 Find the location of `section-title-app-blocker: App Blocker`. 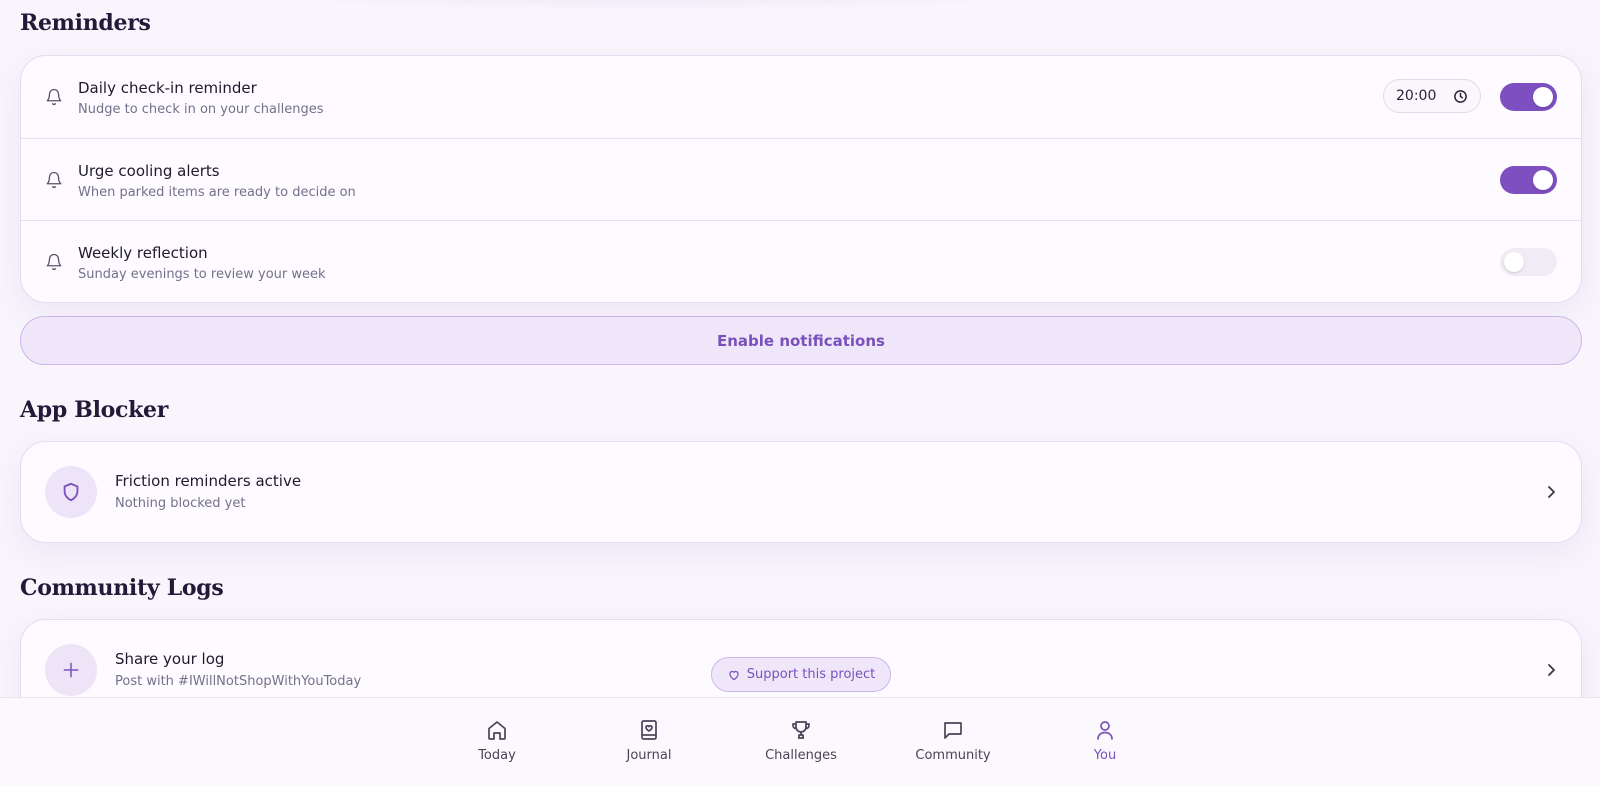

section-title-app-blocker: App Blocker is located at coordinates (94, 410).